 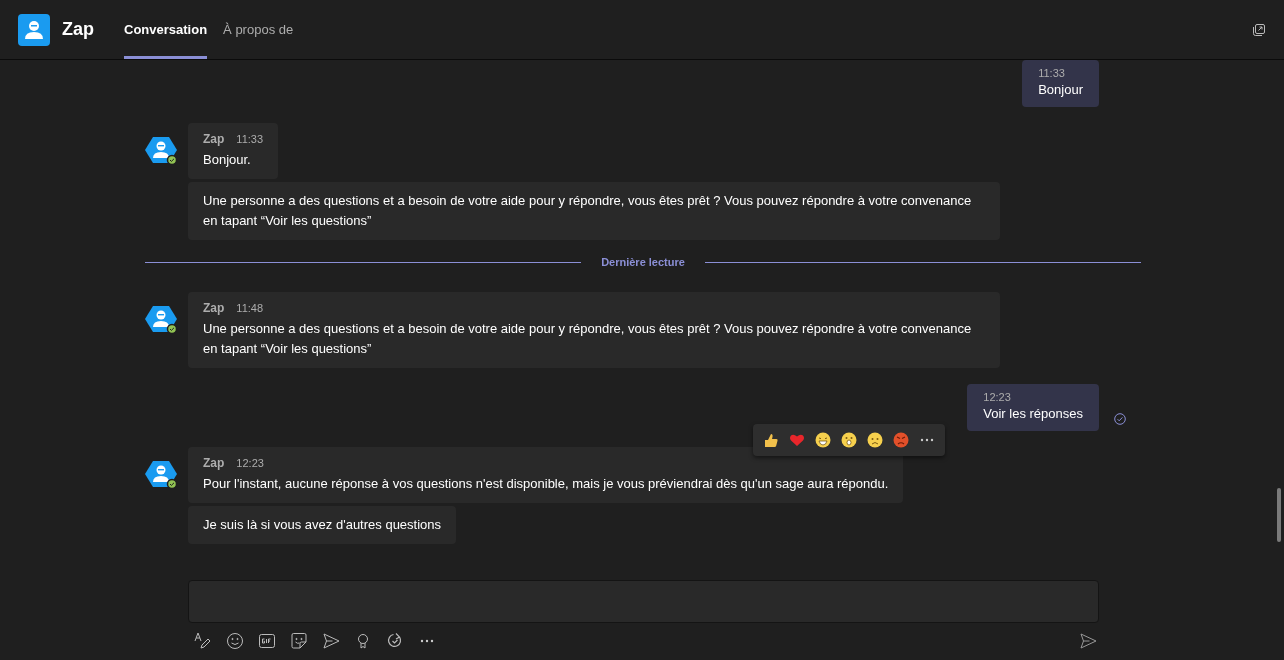 What do you see at coordinates (267, 641) in the screenshot?
I see `gif-icon` at bounding box center [267, 641].